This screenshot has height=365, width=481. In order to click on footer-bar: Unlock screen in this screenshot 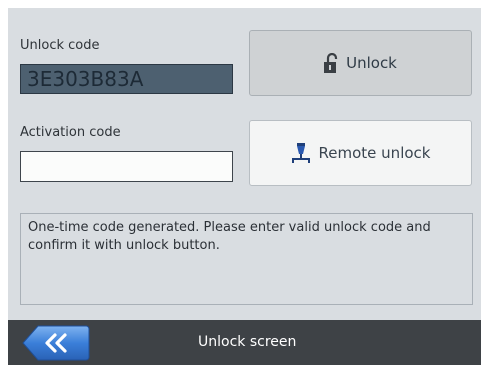, I will do `click(244, 342)`.